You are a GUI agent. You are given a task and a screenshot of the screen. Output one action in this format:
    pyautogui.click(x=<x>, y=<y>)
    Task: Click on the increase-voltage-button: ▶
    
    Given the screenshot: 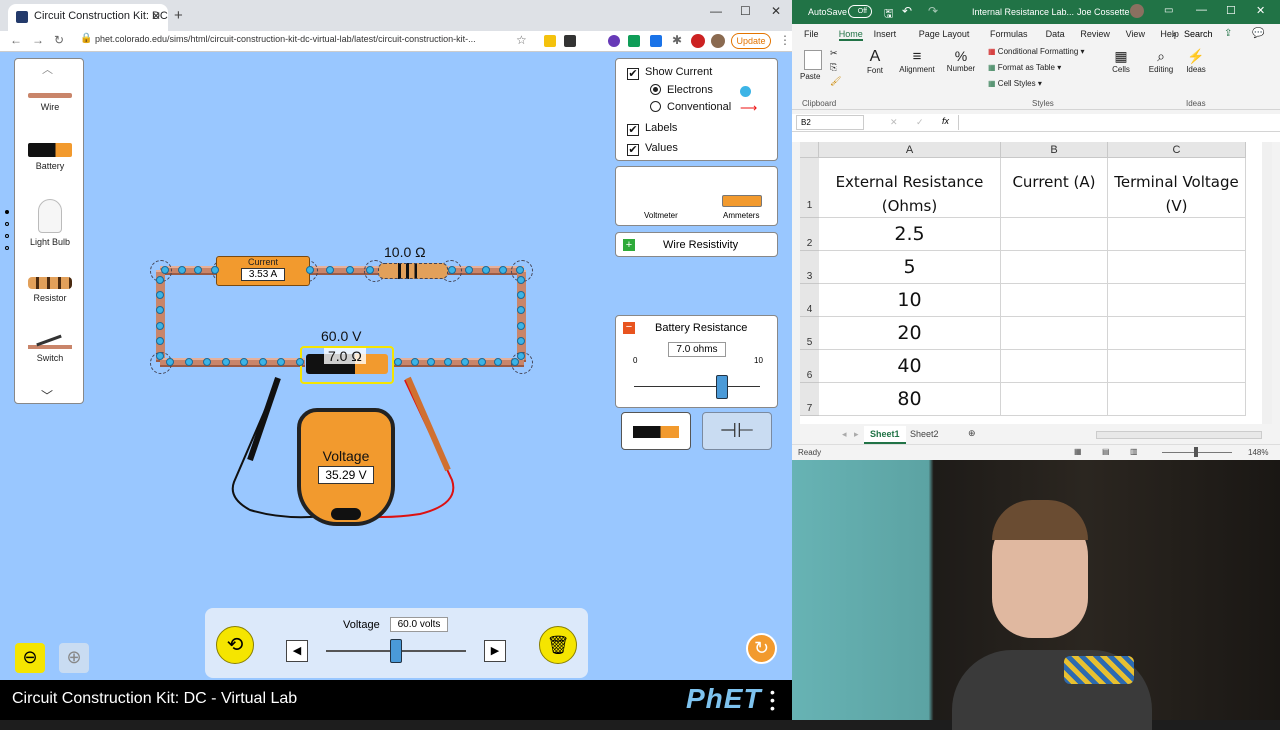 What is the action you would take?
    pyautogui.click(x=495, y=651)
    